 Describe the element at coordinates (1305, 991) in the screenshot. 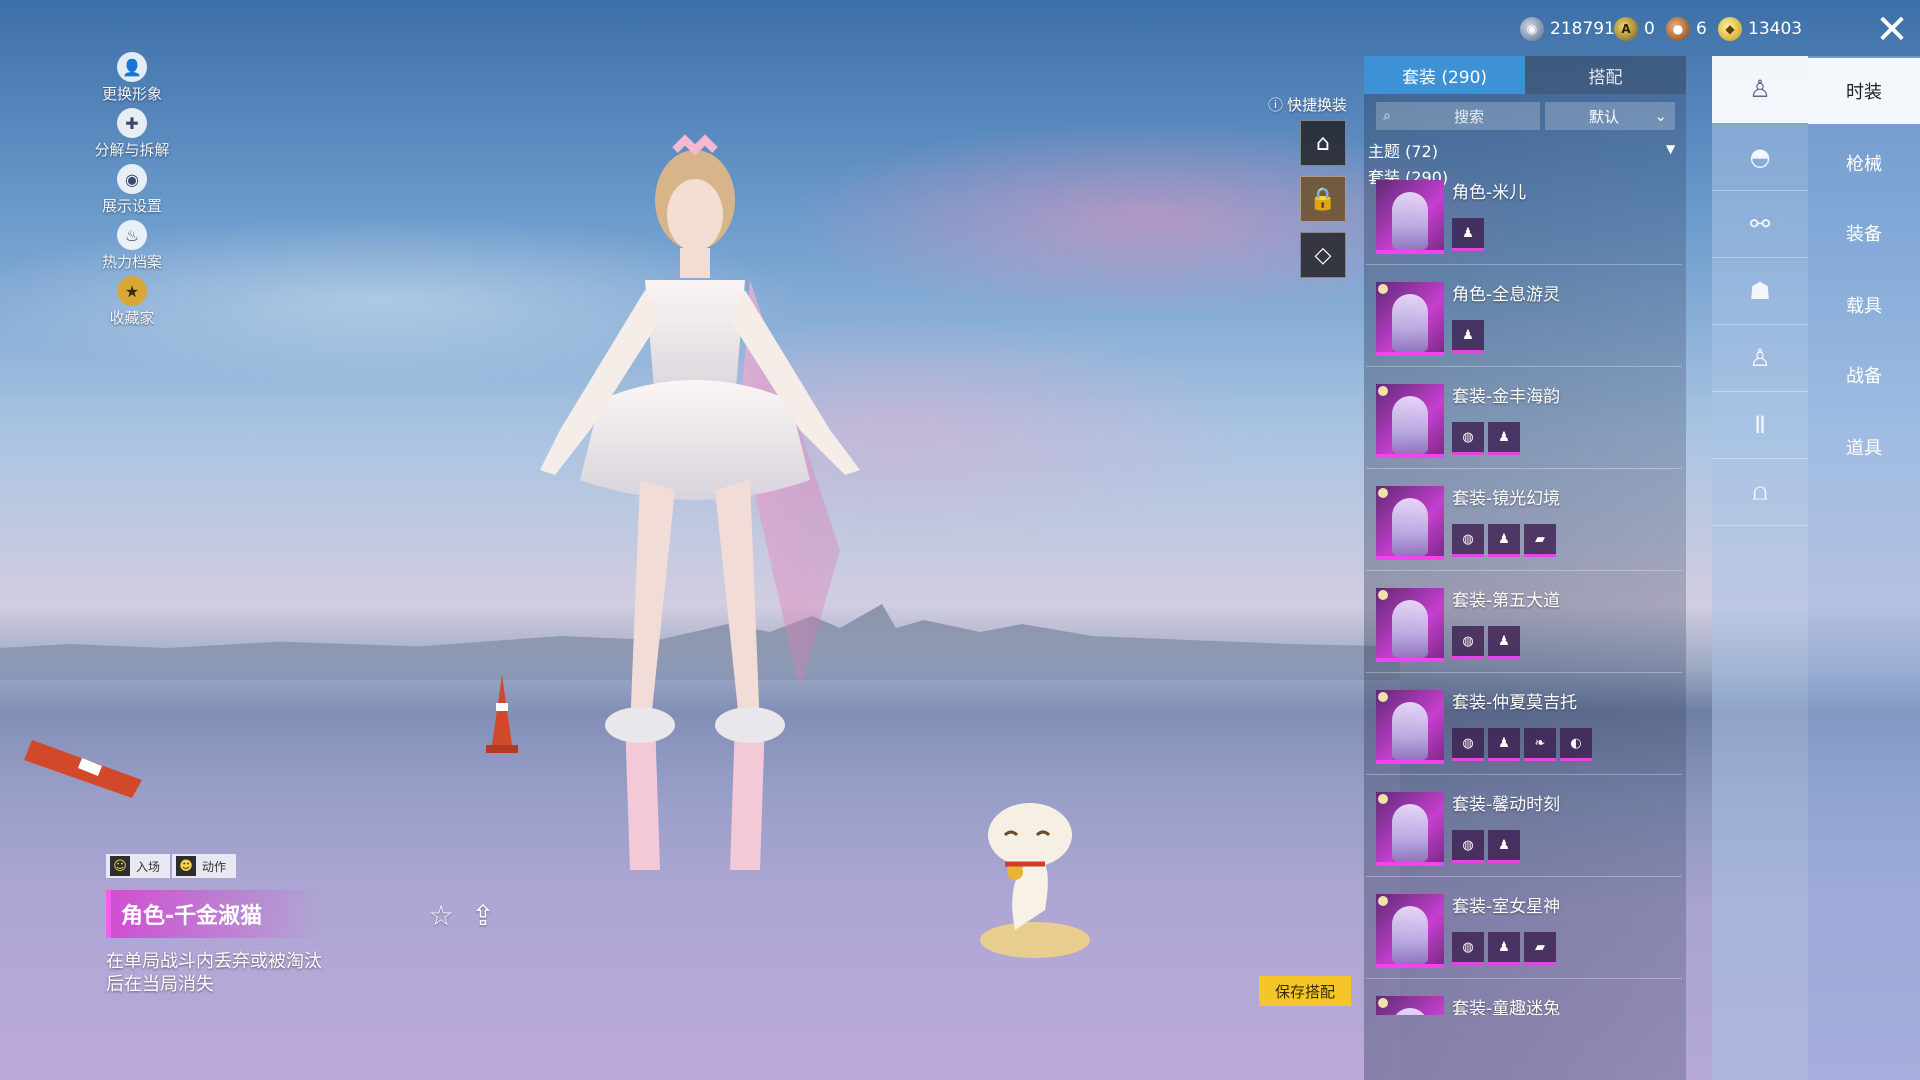

I see `save-outfit-button: 保存搭配` at that location.